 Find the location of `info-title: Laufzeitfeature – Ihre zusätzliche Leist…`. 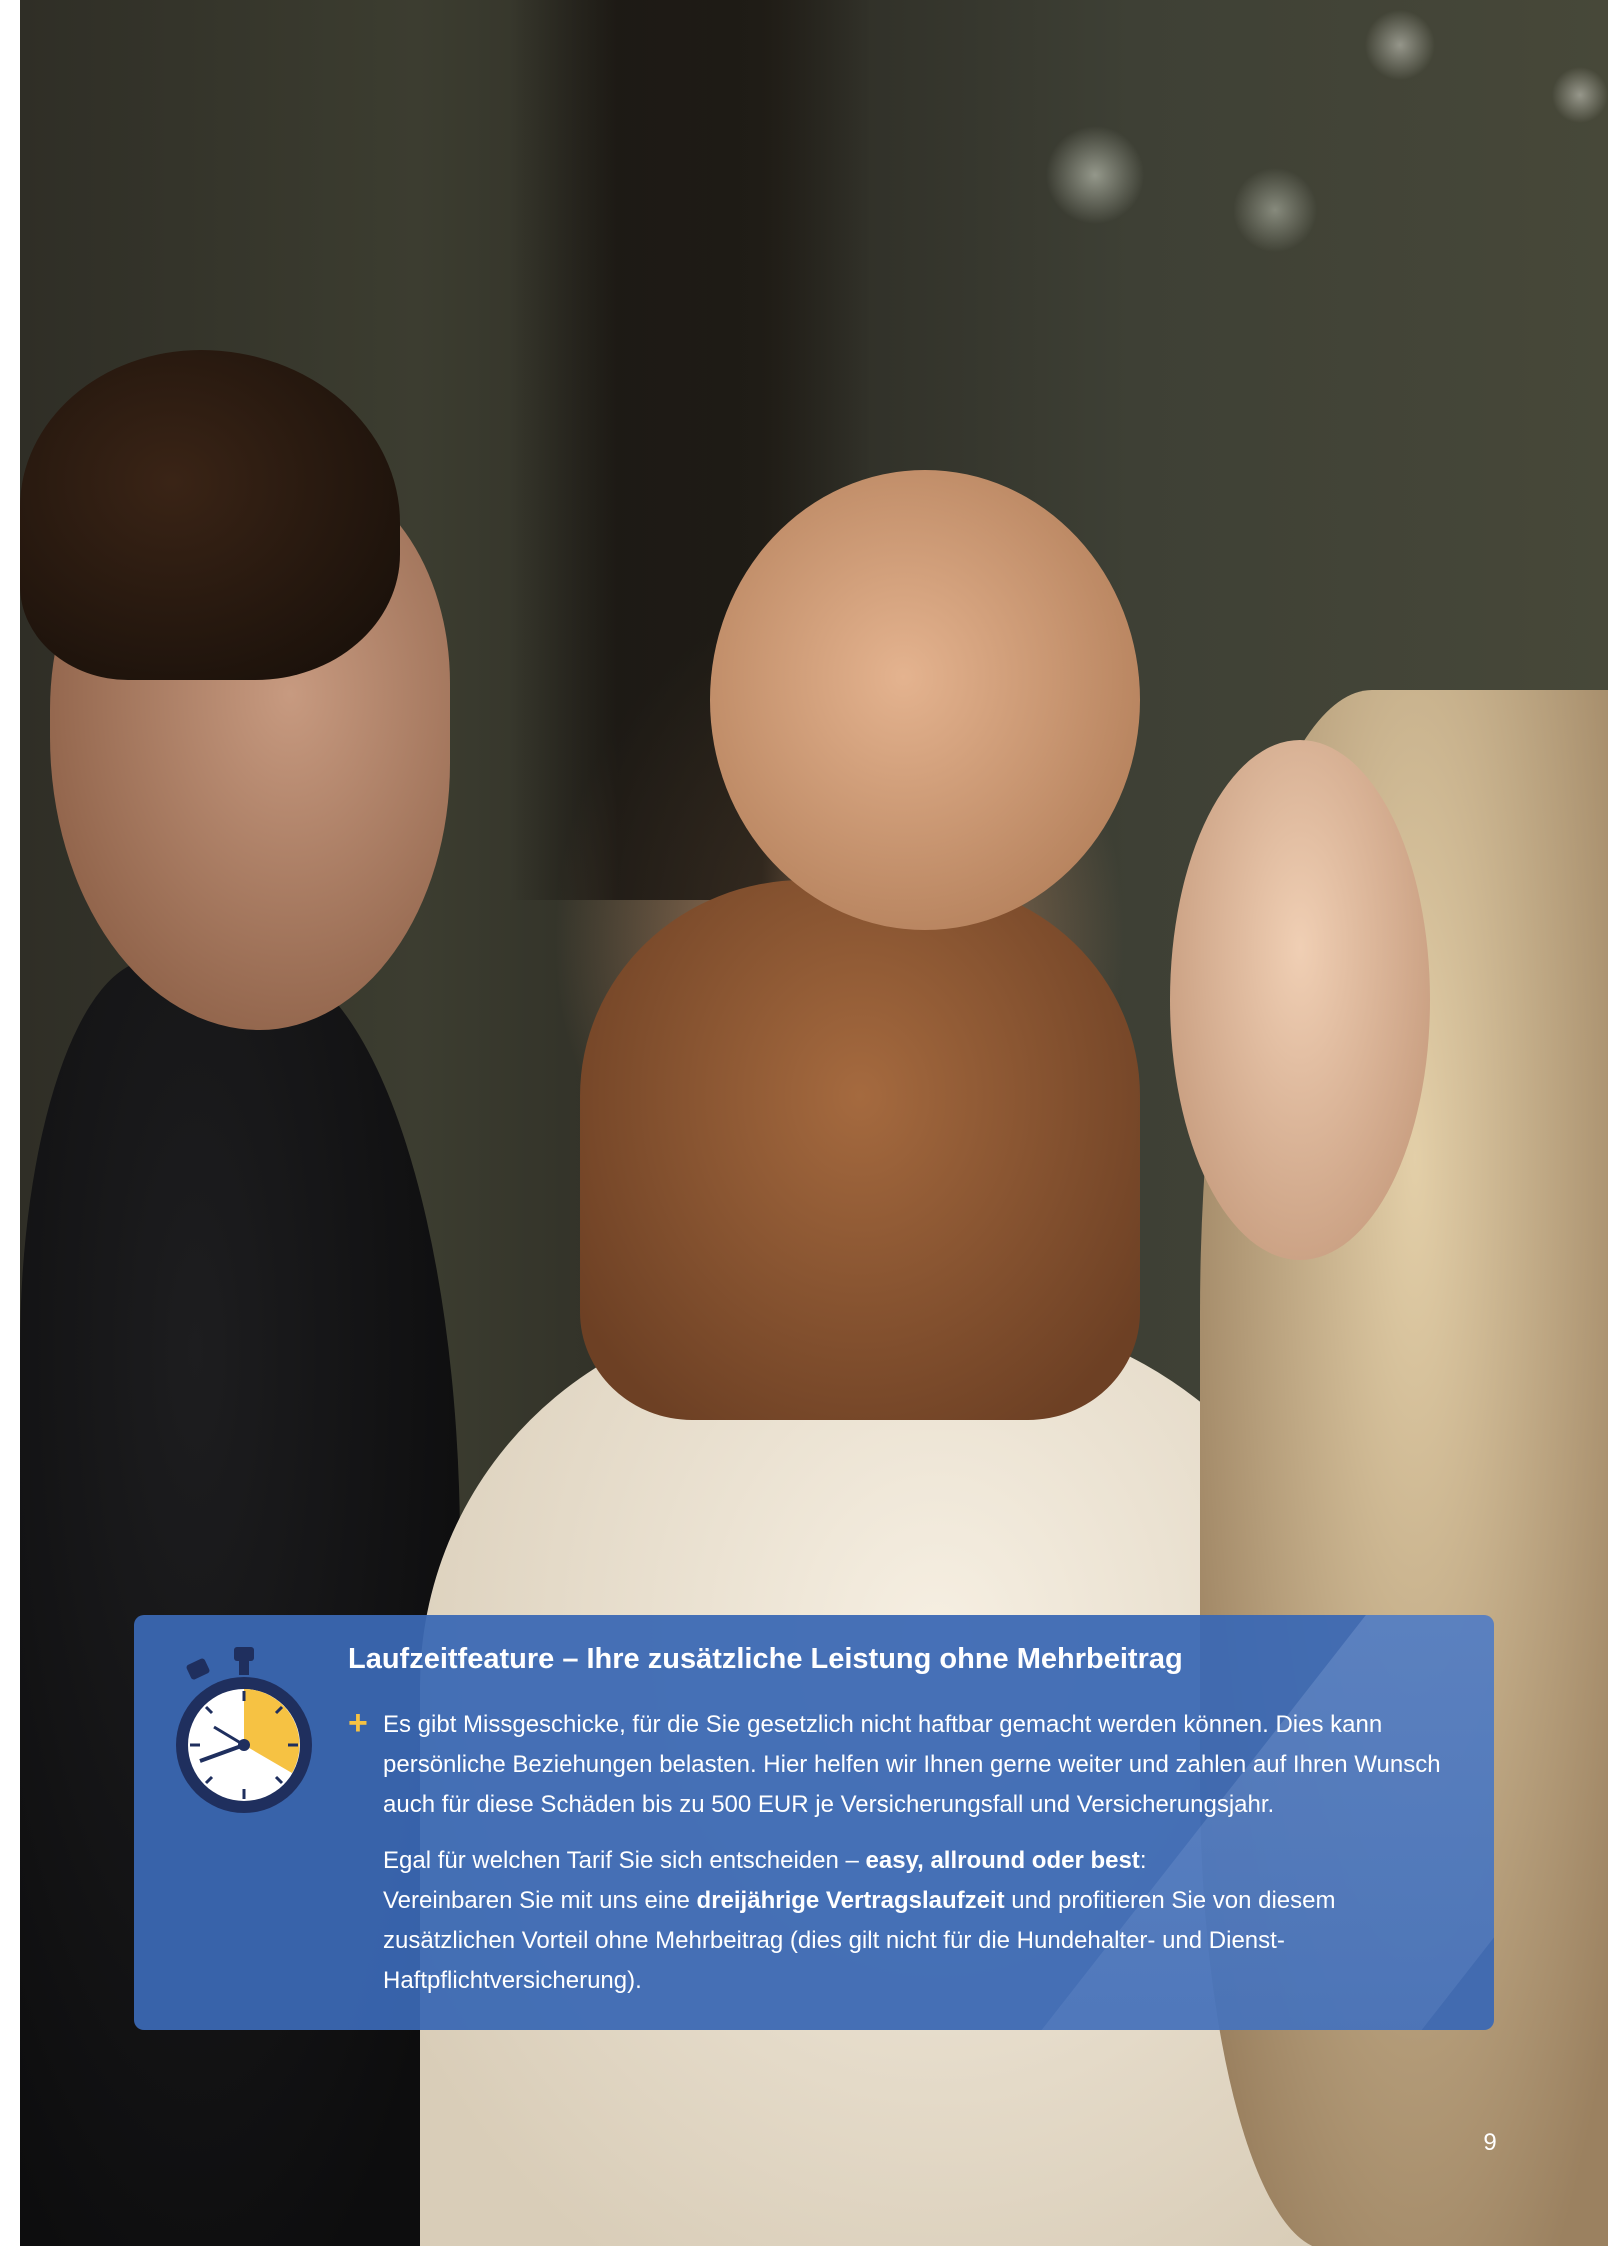

info-title: Laufzeitfeature – Ihre zusätzliche Leist… is located at coordinates (765, 1659).